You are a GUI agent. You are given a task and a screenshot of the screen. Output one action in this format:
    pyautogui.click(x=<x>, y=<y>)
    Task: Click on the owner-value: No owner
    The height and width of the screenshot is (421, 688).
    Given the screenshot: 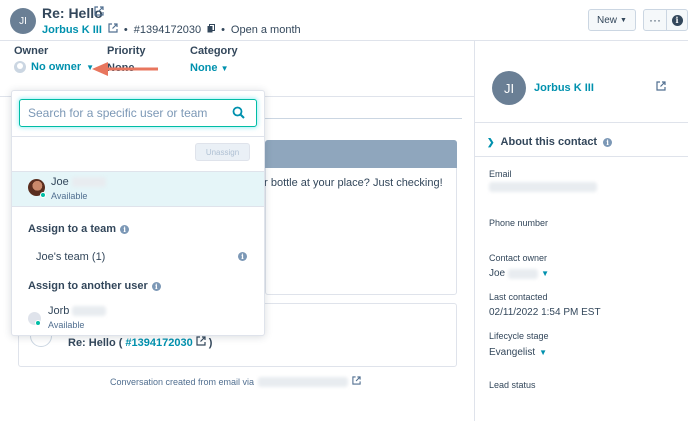 What is the action you would take?
    pyautogui.click(x=56, y=67)
    